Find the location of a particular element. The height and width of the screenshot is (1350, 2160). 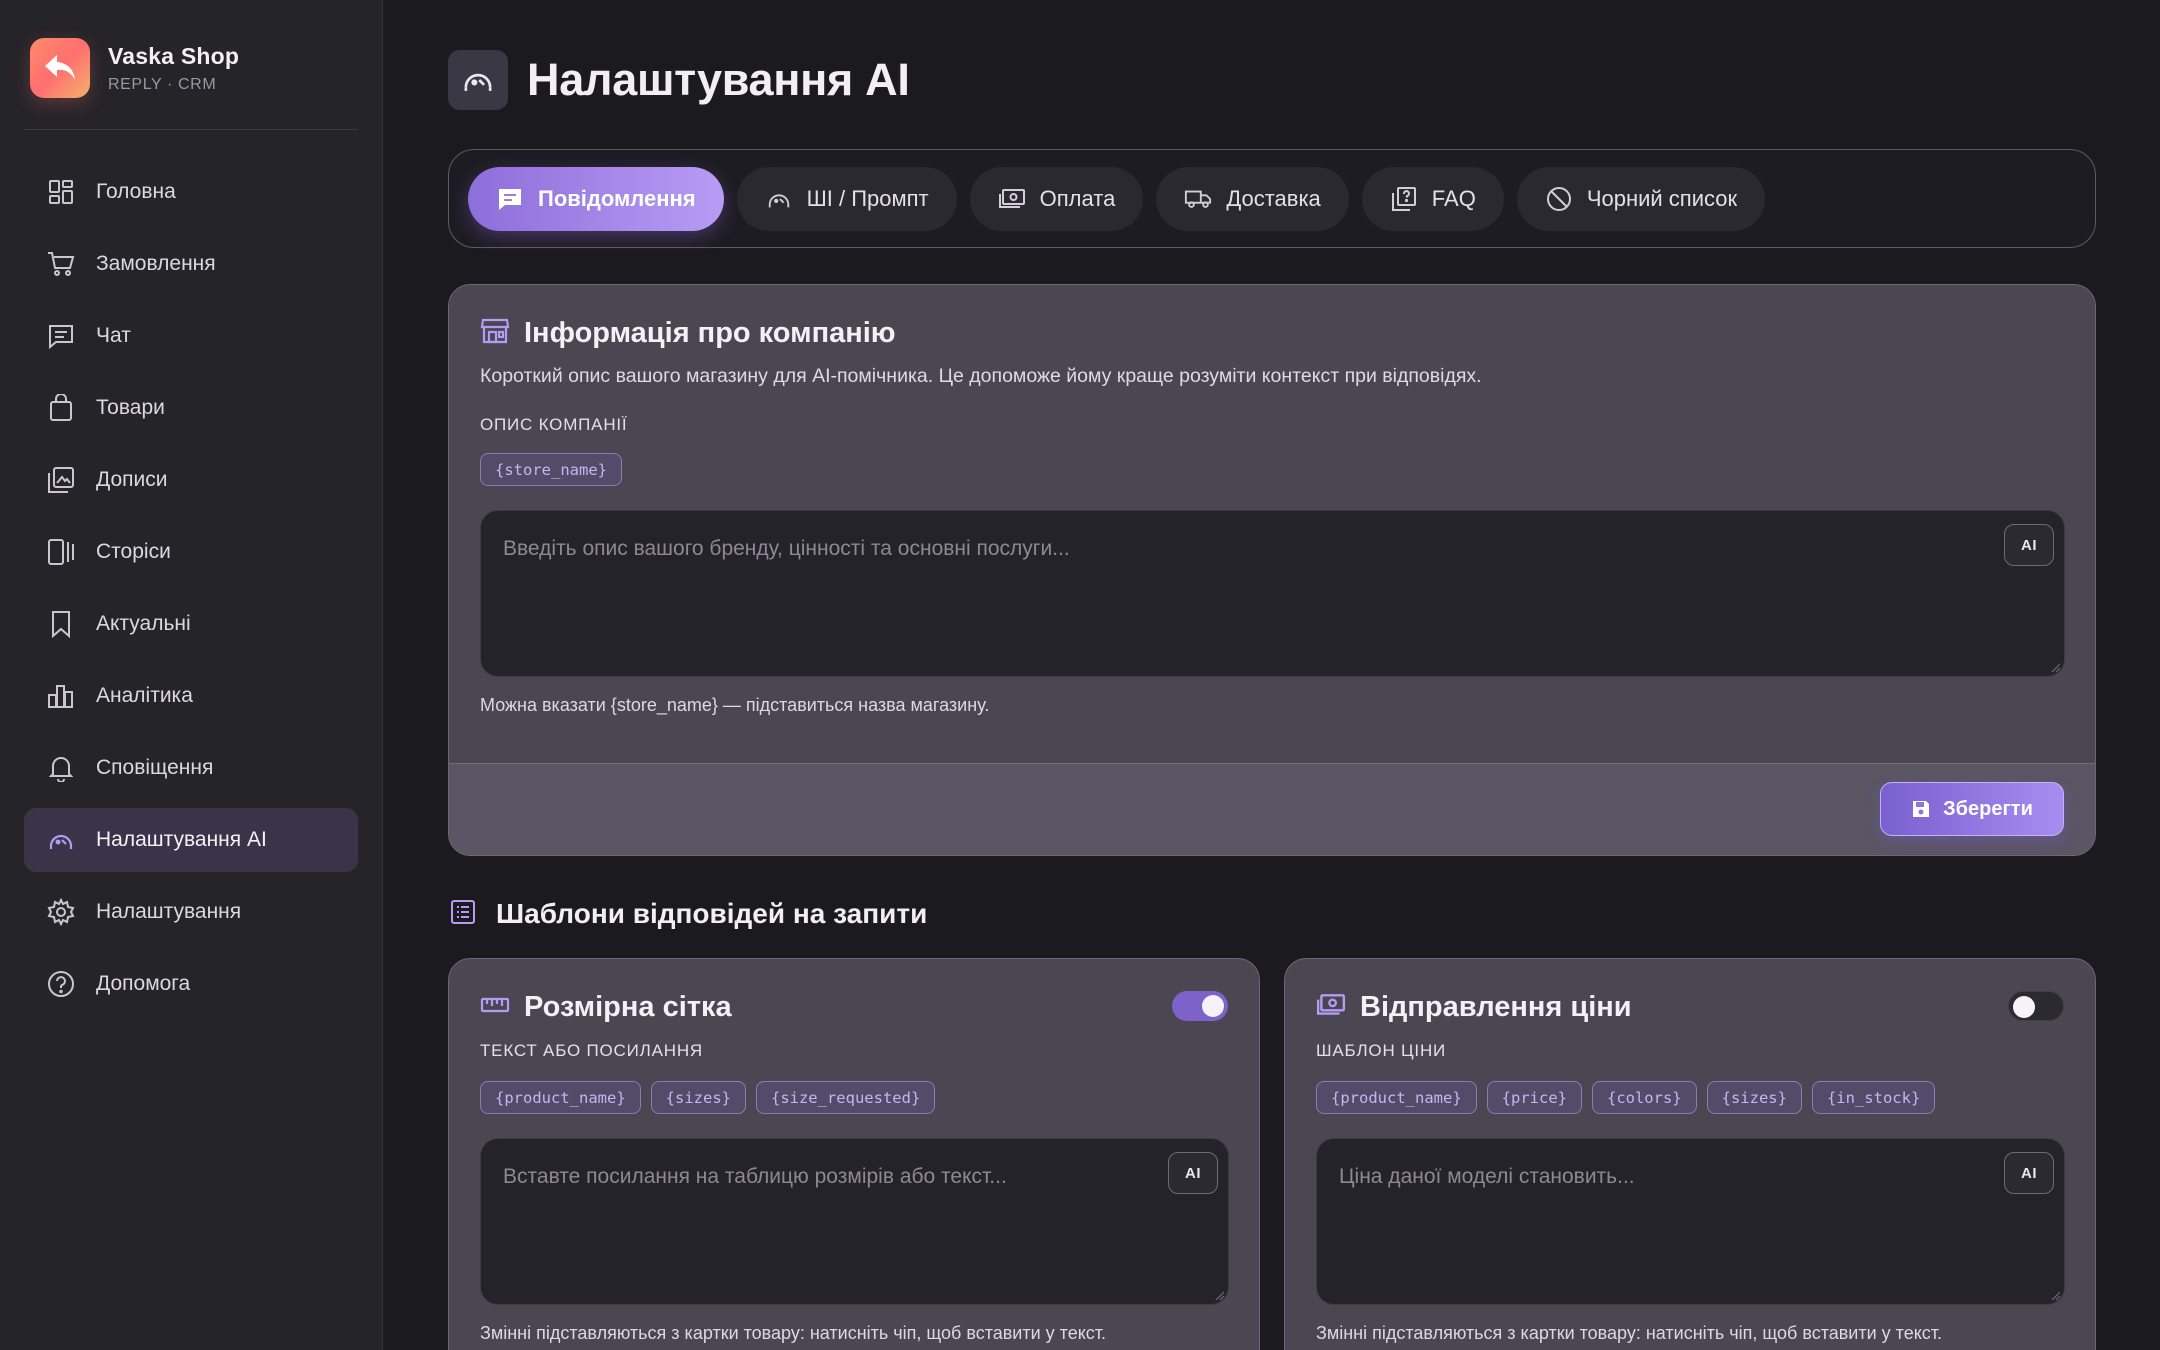

variable-chip: {price} is located at coordinates (1534, 1097).